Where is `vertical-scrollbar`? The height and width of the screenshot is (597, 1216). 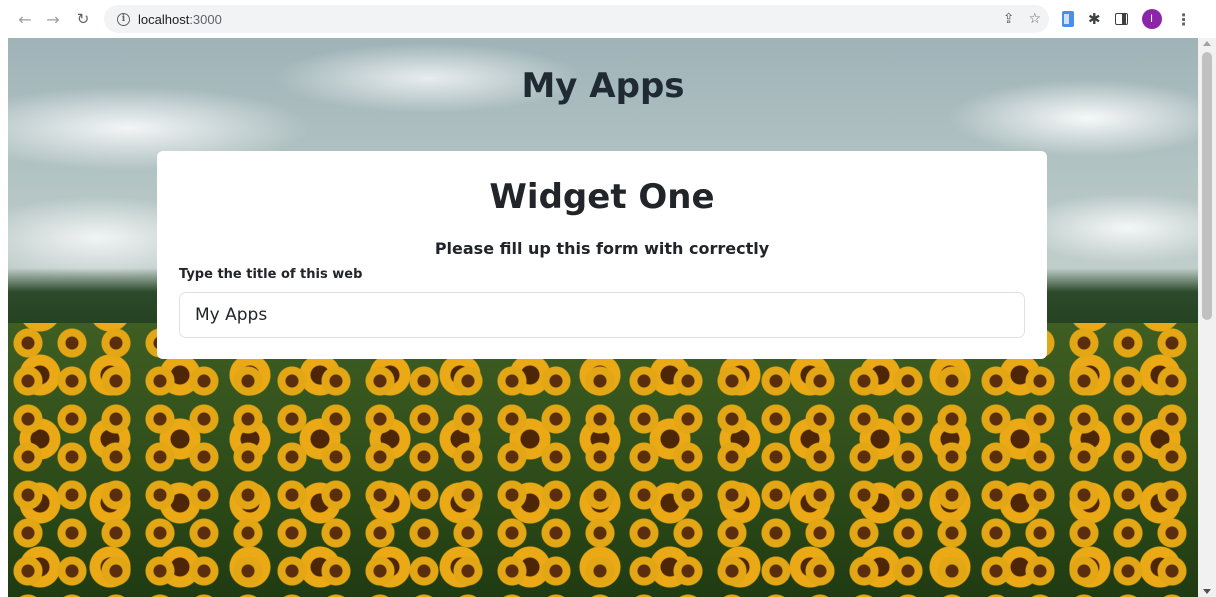
vertical-scrollbar is located at coordinates (1207, 317).